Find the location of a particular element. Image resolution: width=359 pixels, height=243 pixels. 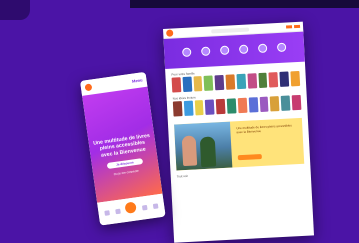

banner-cta-button is located at coordinates (249, 157).